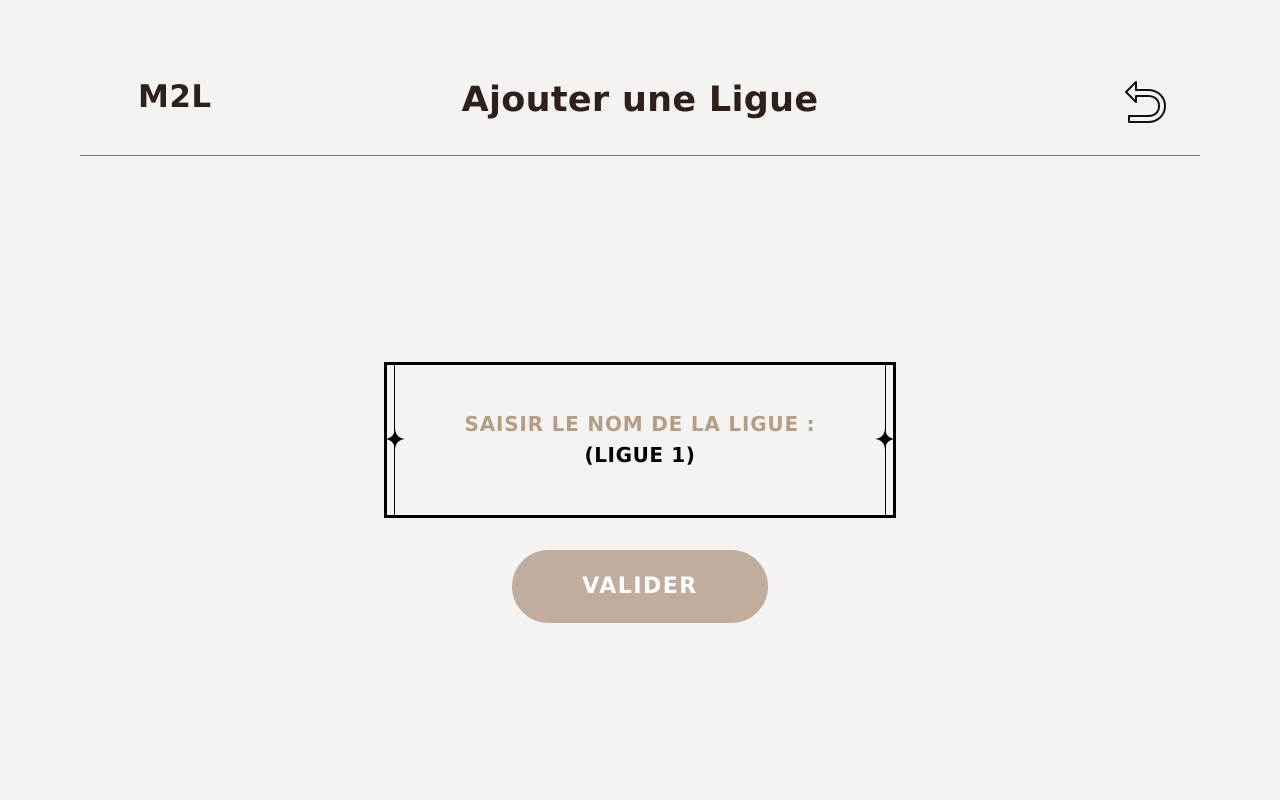 The image size is (1280, 800). What do you see at coordinates (640, 586) in the screenshot?
I see `validate-button: VALIDER` at bounding box center [640, 586].